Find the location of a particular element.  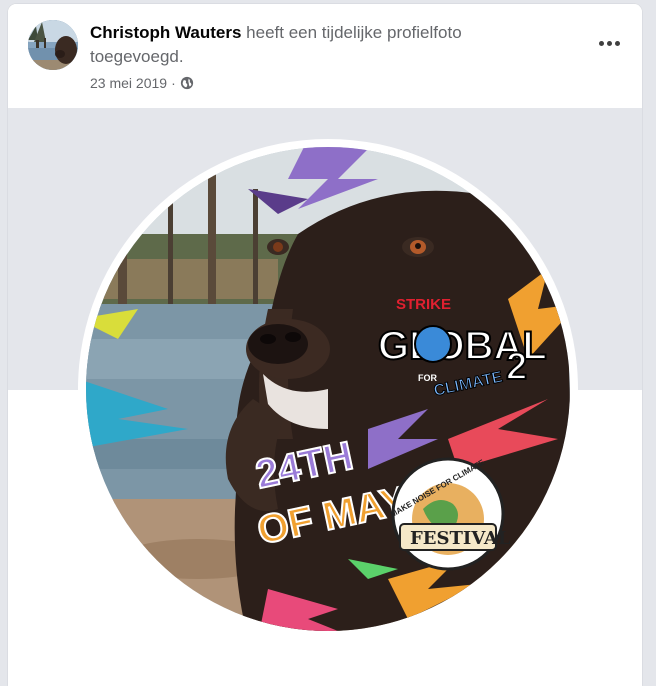

post-date: 23 mei 2019 is located at coordinates (128, 83).